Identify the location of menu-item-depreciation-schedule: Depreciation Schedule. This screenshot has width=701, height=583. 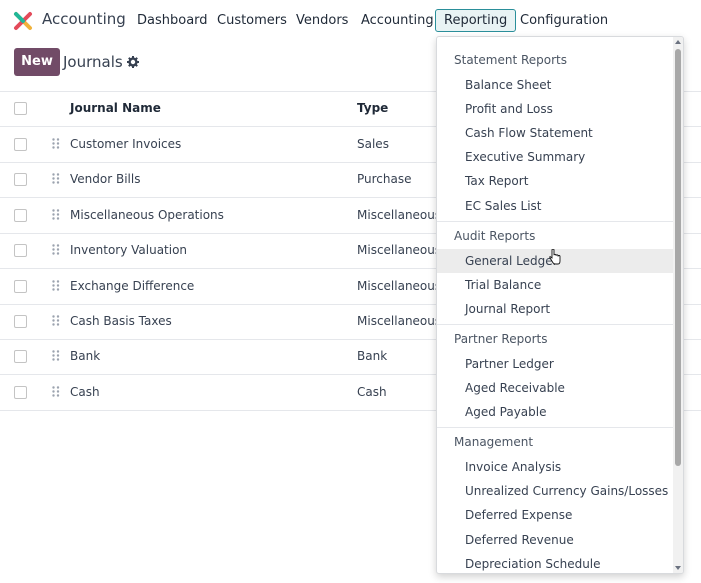
(555, 562).